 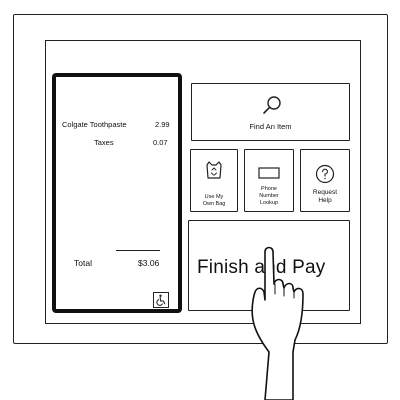 What do you see at coordinates (272, 105) in the screenshot?
I see `magnifier-icon` at bounding box center [272, 105].